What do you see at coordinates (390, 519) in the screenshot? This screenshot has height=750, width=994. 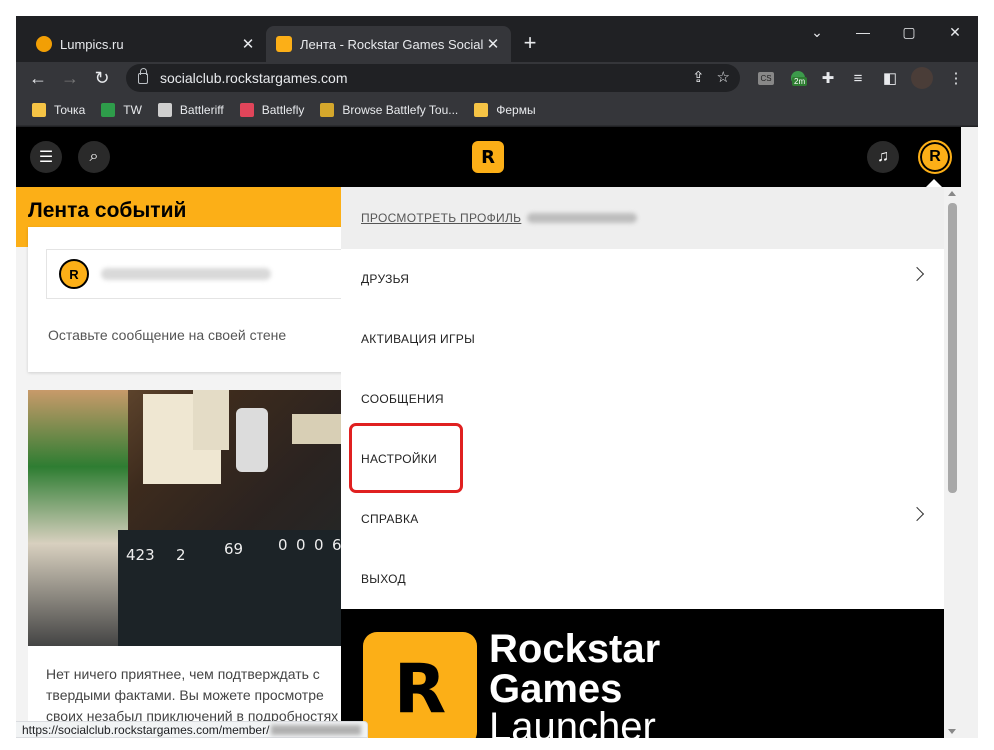 I see `menu-item-label: СПРАВКА` at bounding box center [390, 519].